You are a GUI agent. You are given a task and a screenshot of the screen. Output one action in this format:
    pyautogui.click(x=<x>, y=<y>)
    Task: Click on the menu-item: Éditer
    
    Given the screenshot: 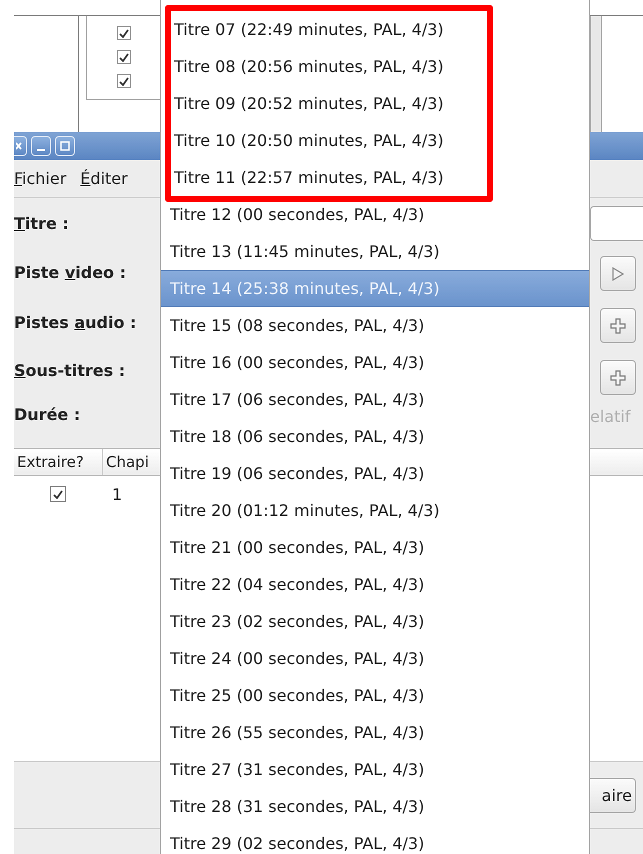 What is the action you would take?
    pyautogui.click(x=104, y=178)
    